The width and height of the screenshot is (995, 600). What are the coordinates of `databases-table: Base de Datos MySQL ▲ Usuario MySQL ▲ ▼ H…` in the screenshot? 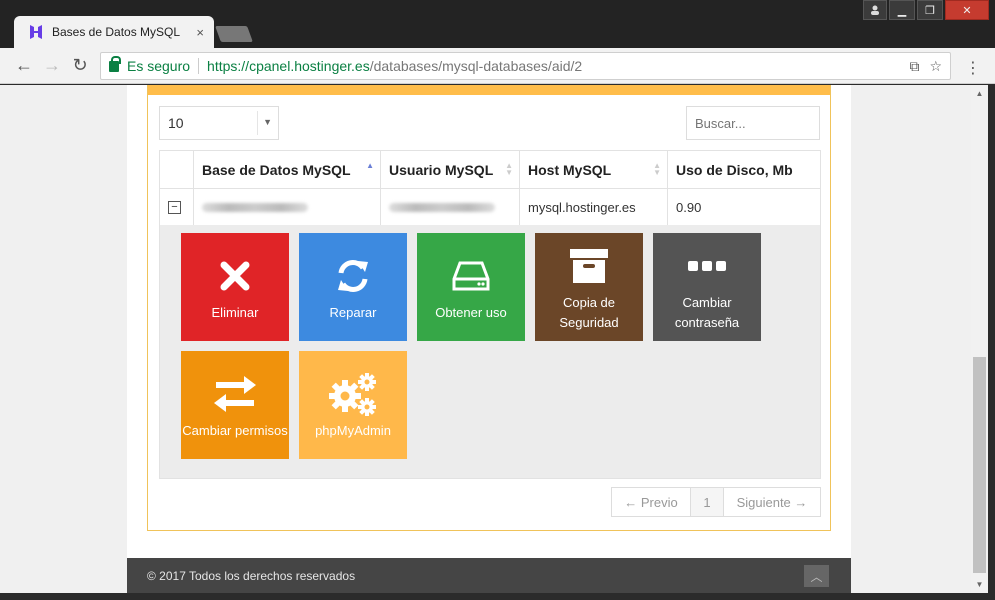 It's located at (490, 188).